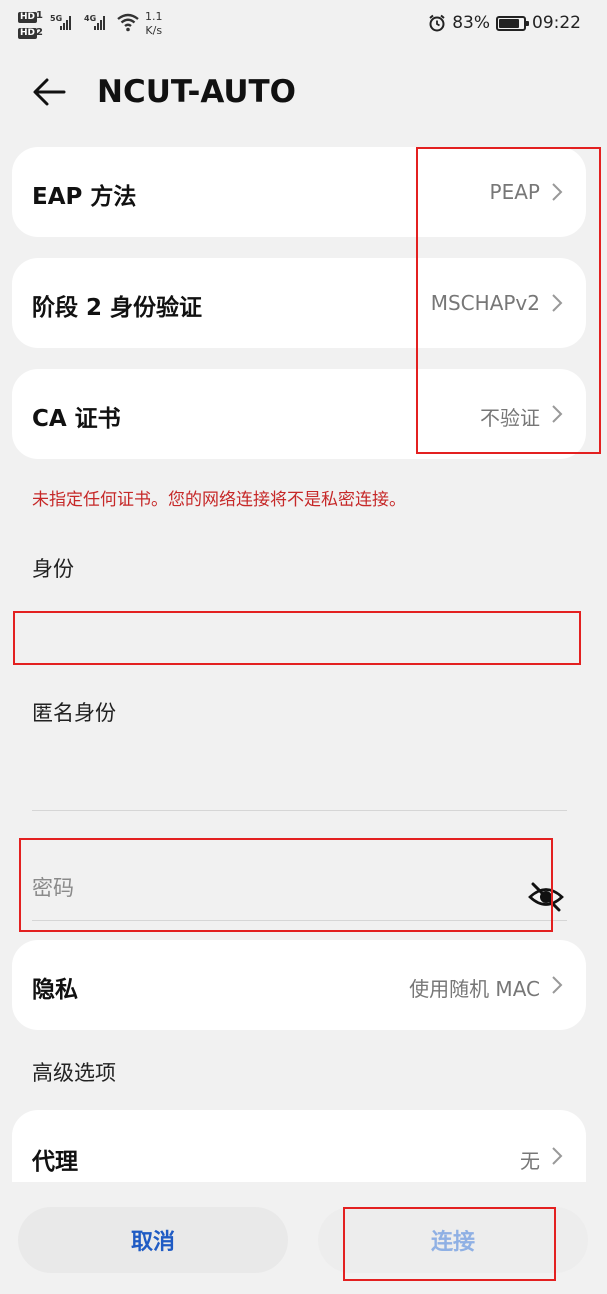 Image resolution: width=607 pixels, height=1294 pixels. Describe the element at coordinates (303, 25) in the screenshot. I see `status-bar: HD 1 HD 2 5G 4G 1.1 K/s 83% 09:22` at that location.